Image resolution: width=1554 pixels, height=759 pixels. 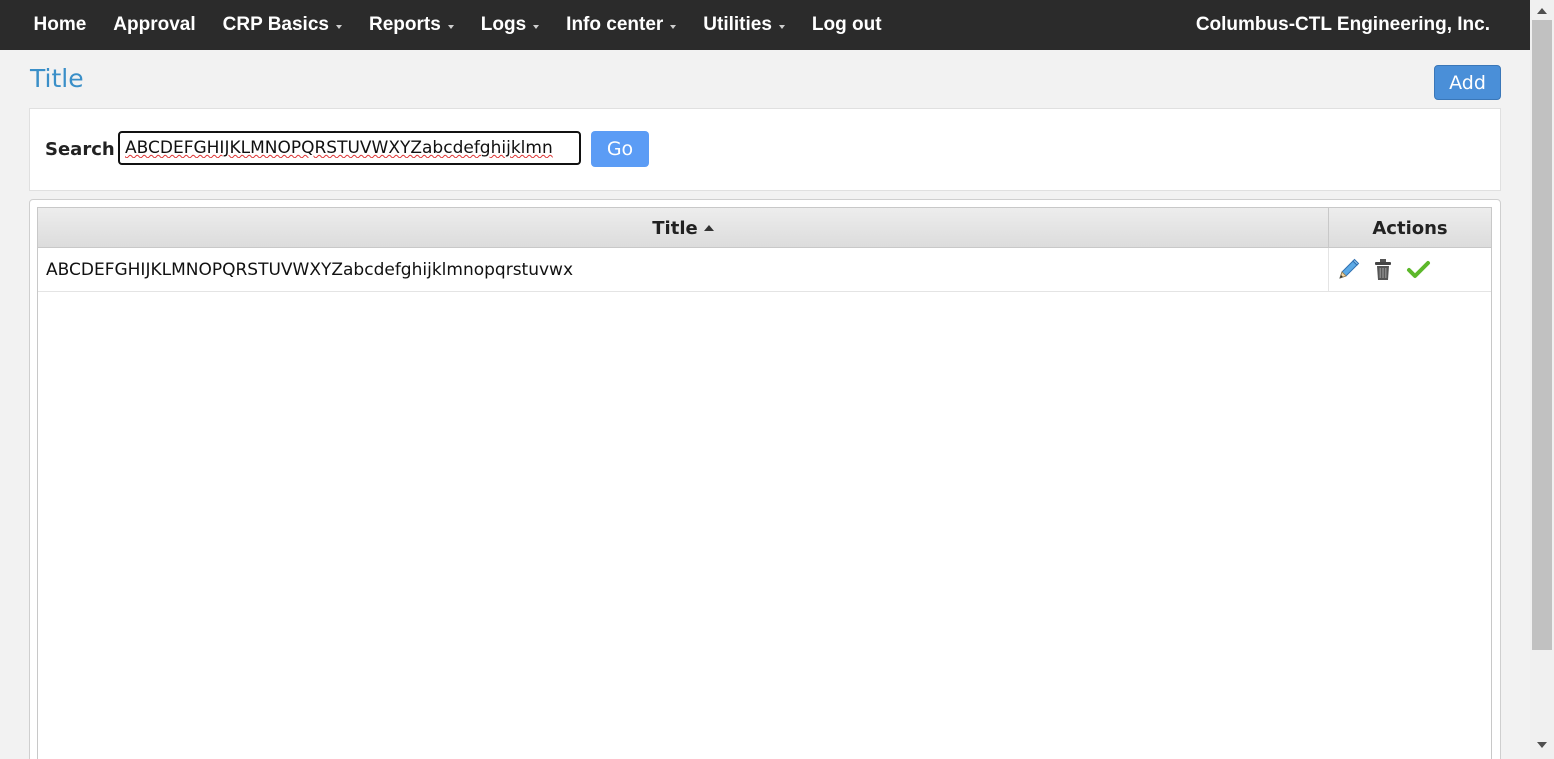 What do you see at coordinates (1392, 24) in the screenshot?
I see `company-name: CTL Engineering, Inc.` at bounding box center [1392, 24].